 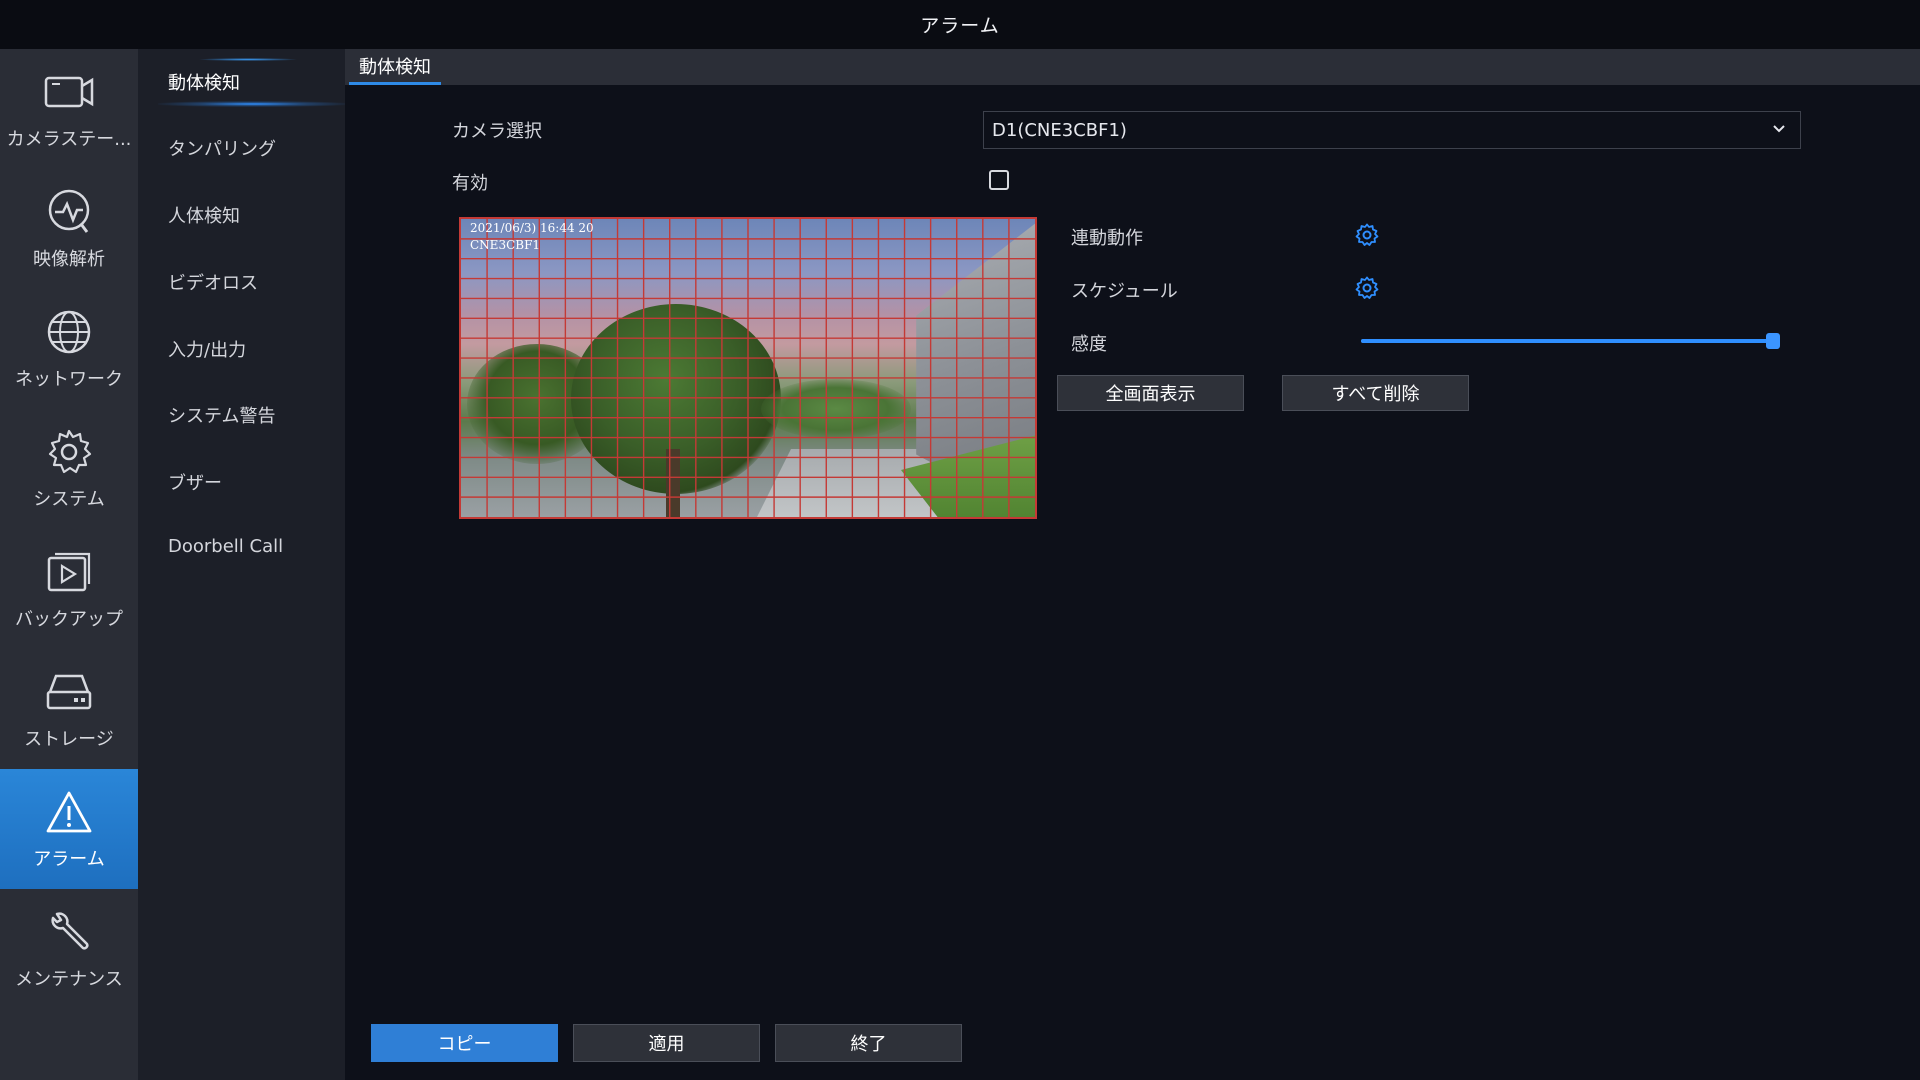 I want to click on fullscreen-button: 全画面表示, so click(x=1150, y=393).